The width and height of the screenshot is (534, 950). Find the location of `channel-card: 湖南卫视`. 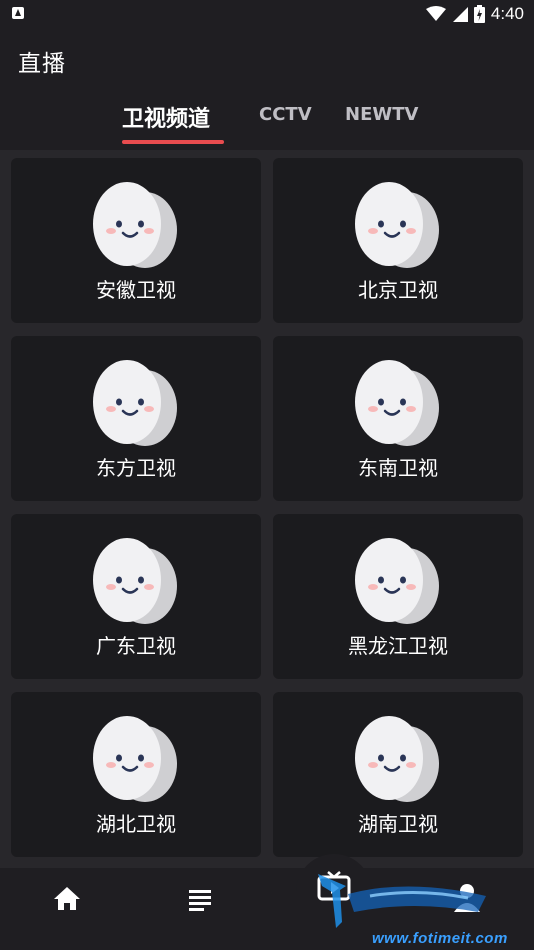

channel-card: 湖南卫视 is located at coordinates (398, 774).